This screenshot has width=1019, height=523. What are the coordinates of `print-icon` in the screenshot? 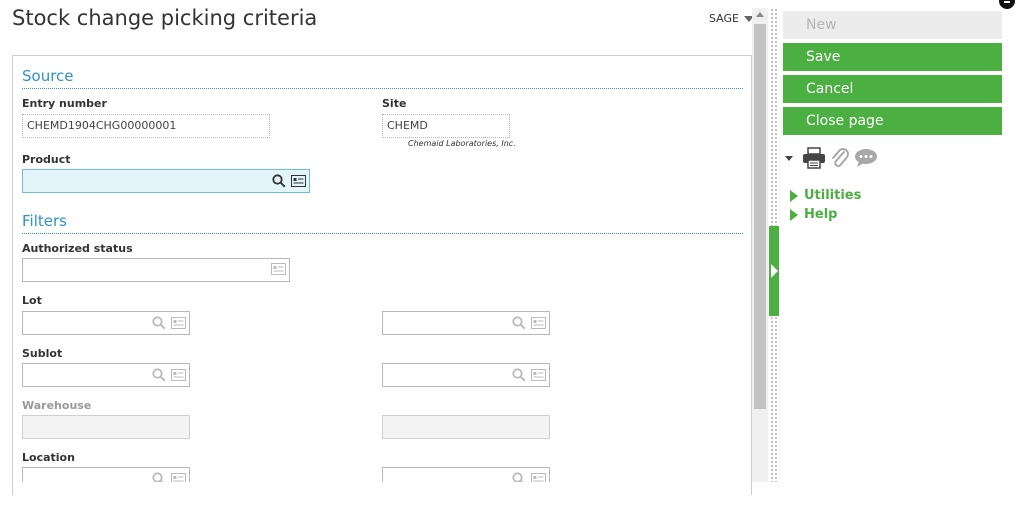 It's located at (814, 158).